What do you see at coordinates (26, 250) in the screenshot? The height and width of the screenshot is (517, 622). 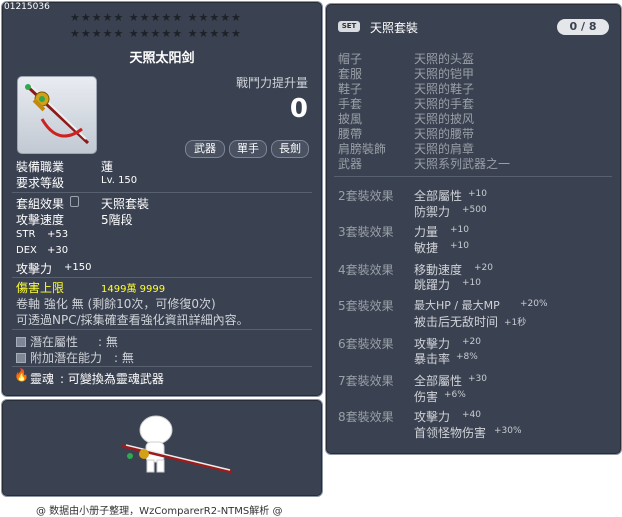 I see `stat-label: DEX` at bounding box center [26, 250].